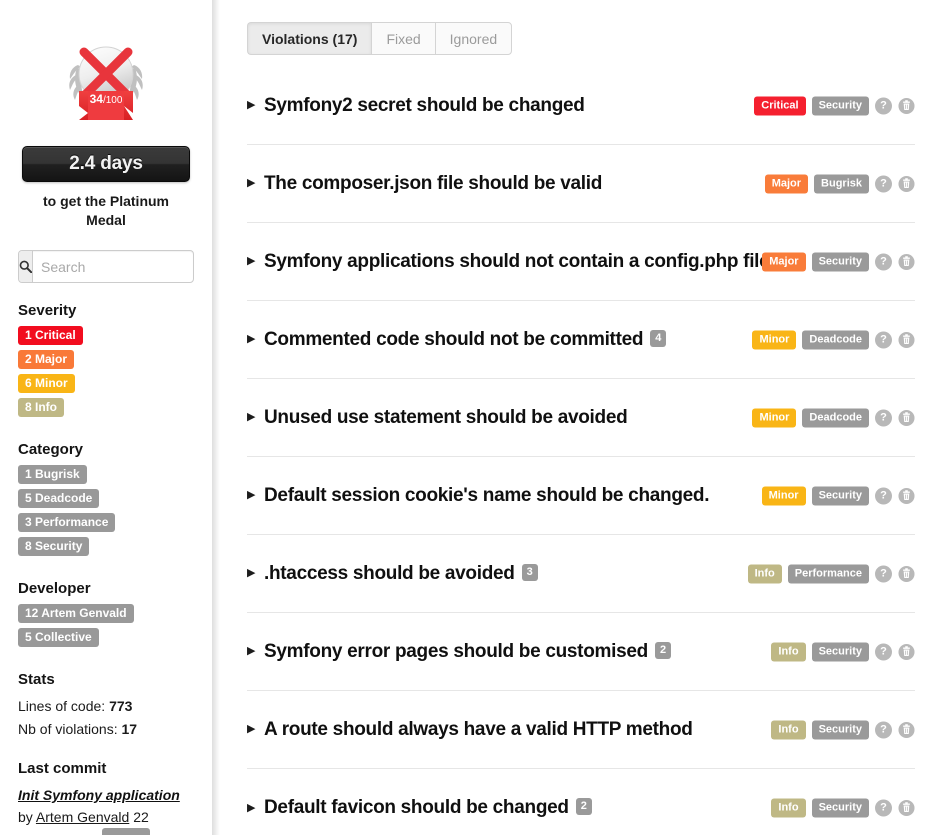  What do you see at coordinates (841, 183) in the screenshot?
I see `category-badge: Bugrisk` at bounding box center [841, 183].